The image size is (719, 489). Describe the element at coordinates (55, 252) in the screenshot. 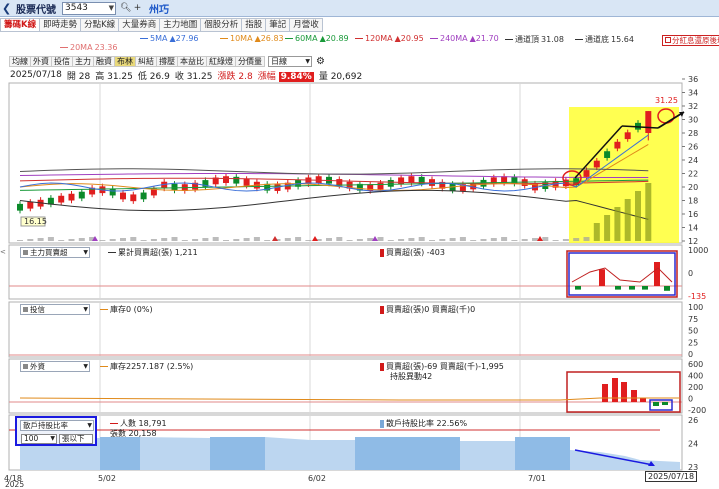

I see `indicator-select-main-force: 主力買賣超 ▼` at that location.